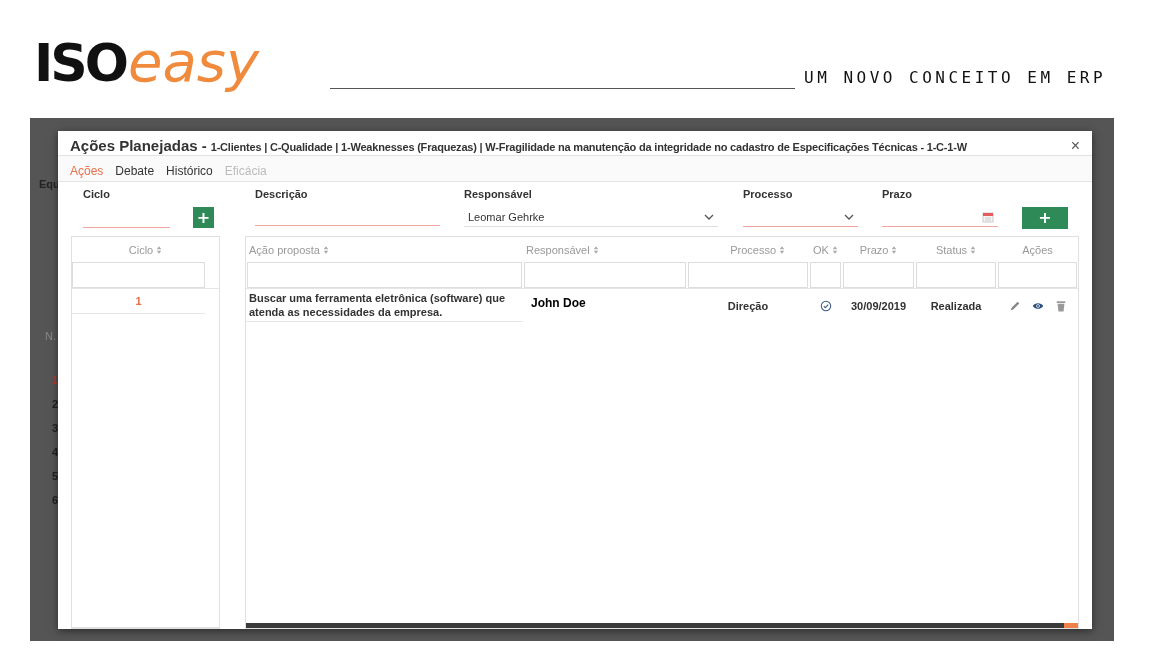 The height and width of the screenshot is (650, 1150). I want to click on column-header: Processo, so click(753, 249).